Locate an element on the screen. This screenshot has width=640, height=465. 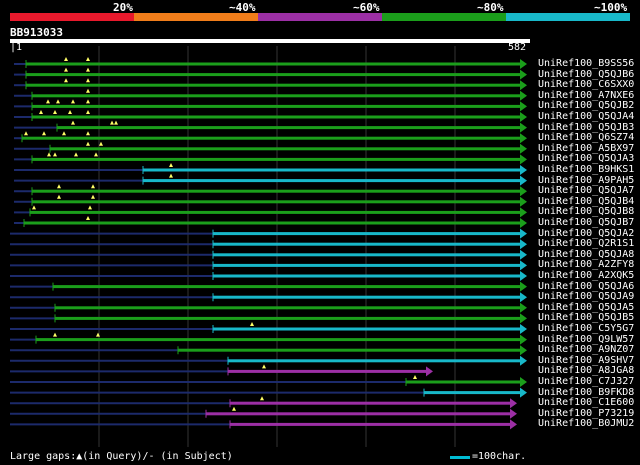
hit-label: UniRef100_Q2R1S1 is located at coordinates (586, 243).